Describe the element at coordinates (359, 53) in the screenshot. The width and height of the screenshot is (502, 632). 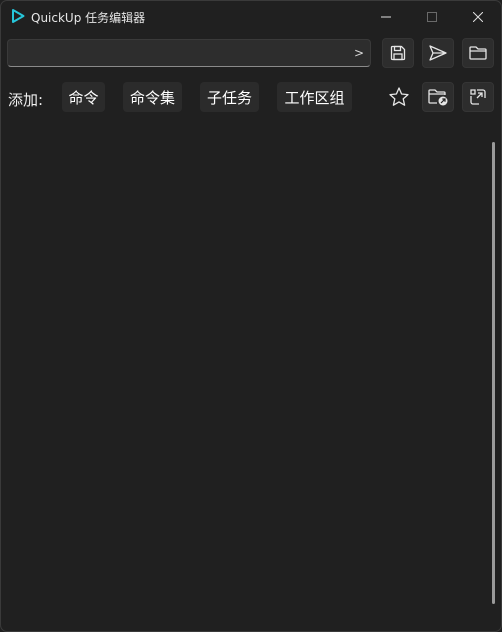
I see `run-arrow: >` at that location.